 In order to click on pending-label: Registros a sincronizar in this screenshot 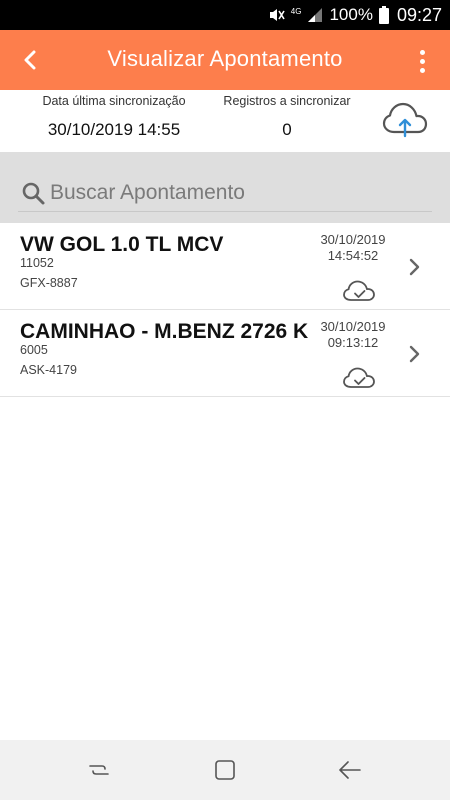, I will do `click(287, 101)`.